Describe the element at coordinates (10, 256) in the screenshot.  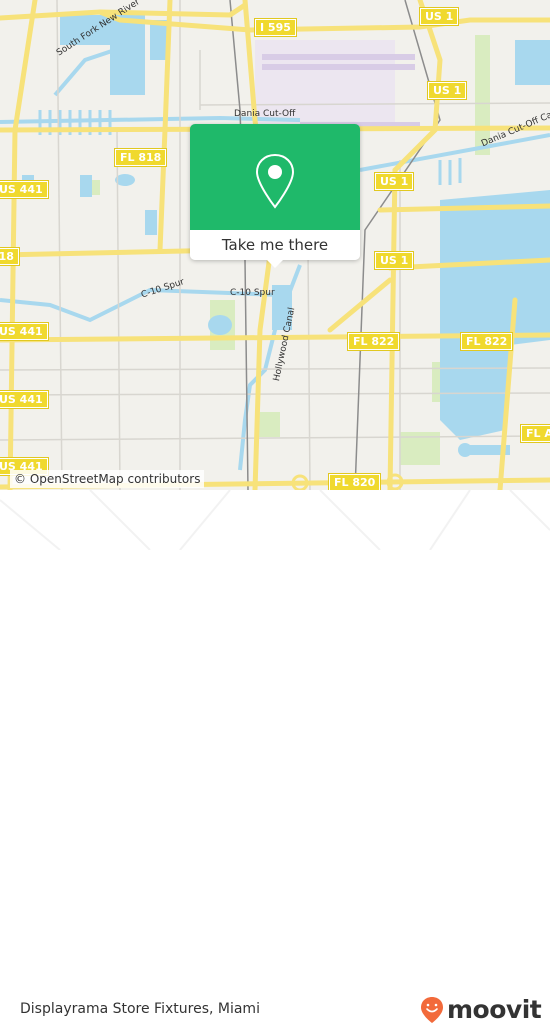
I see `road-shield: 818` at that location.